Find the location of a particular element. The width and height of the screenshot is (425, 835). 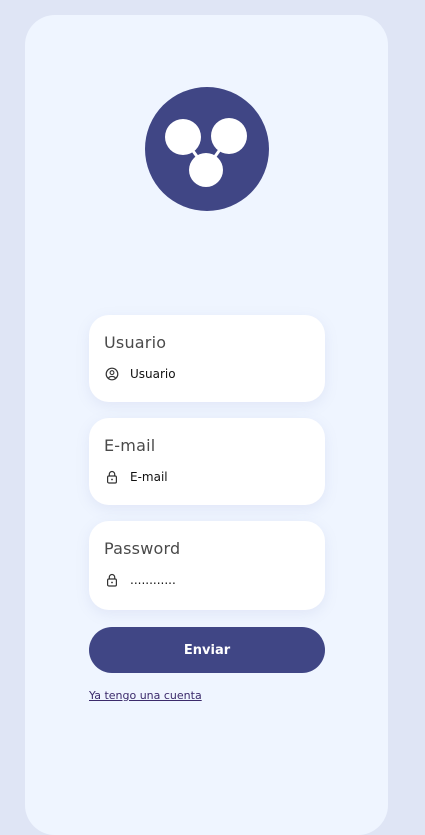

password-field: Password is located at coordinates (207, 565).